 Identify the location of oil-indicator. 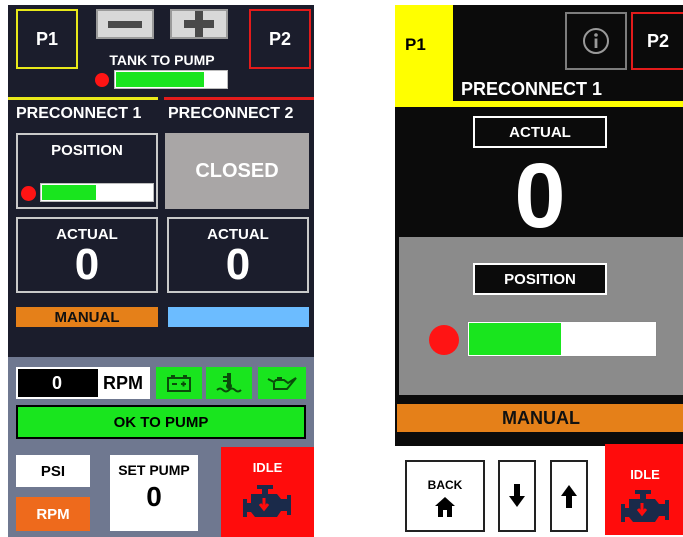
(282, 383).